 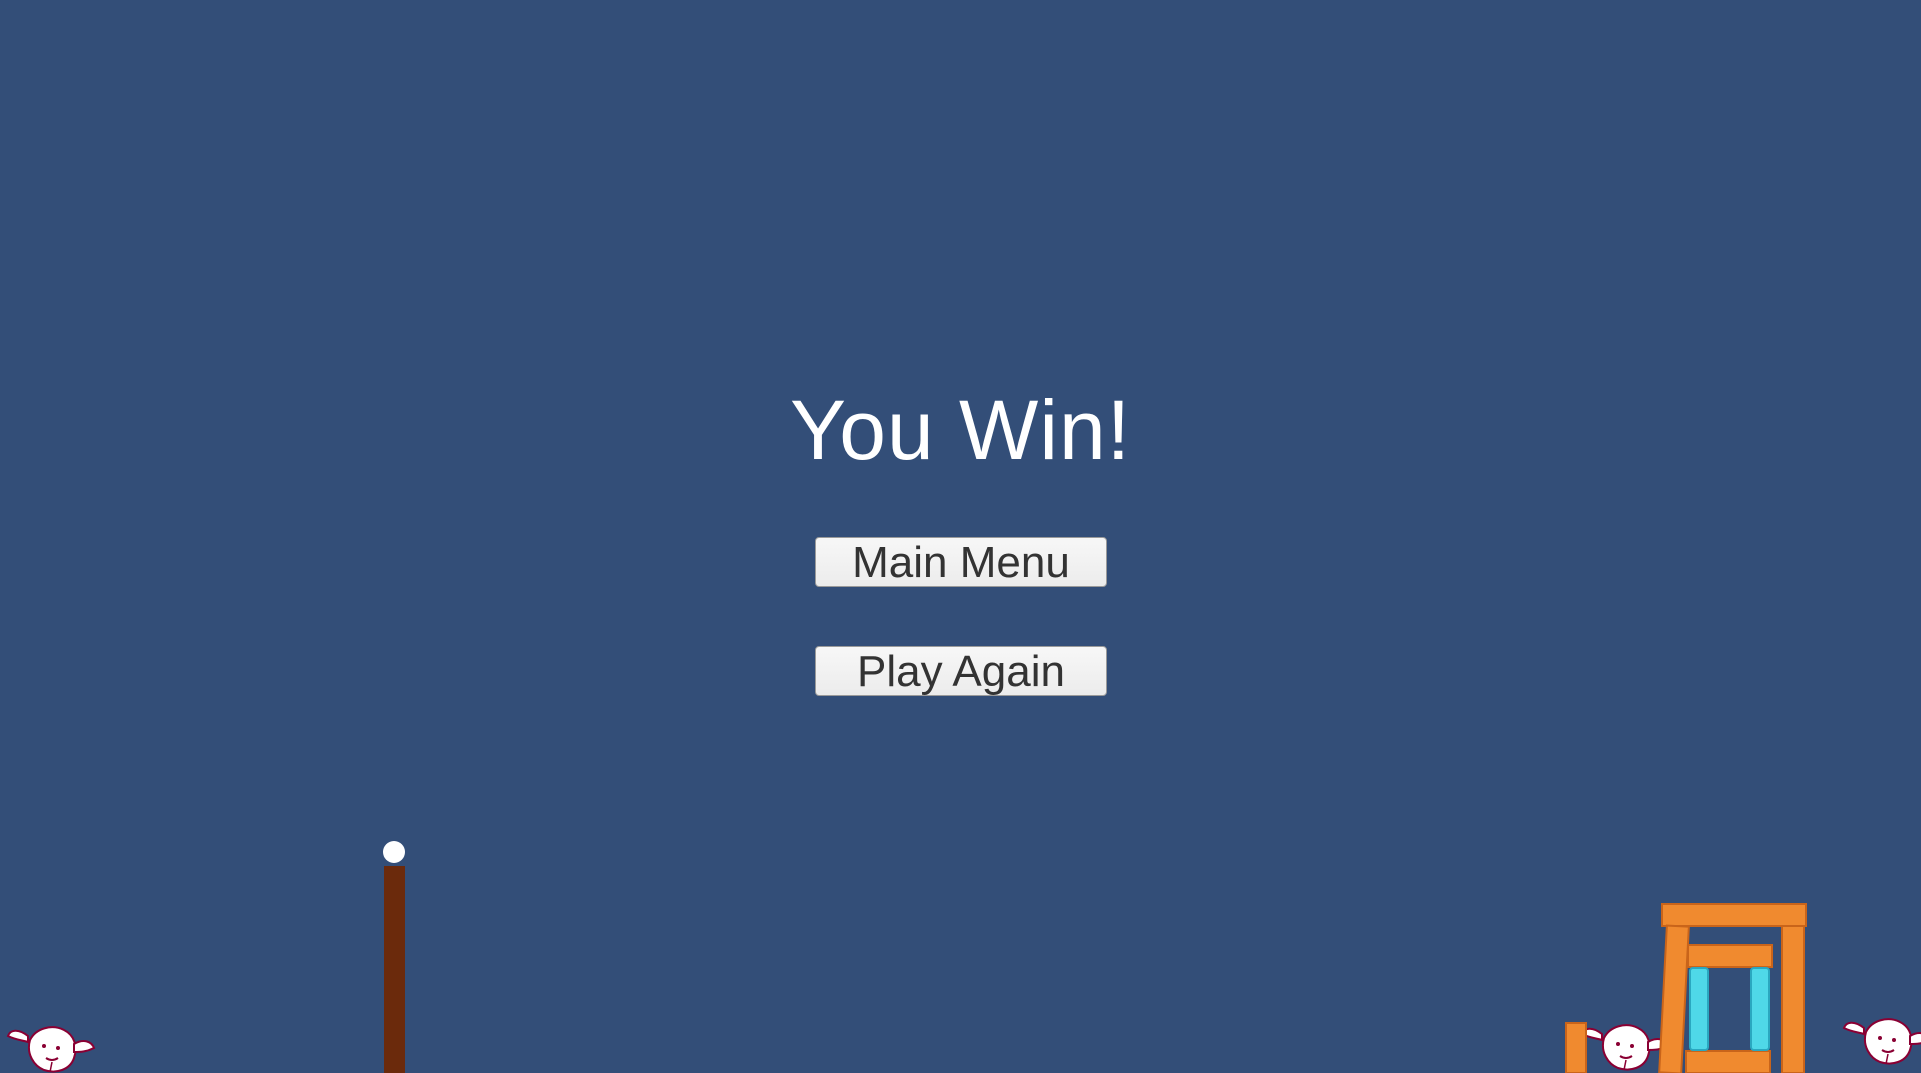 I want to click on ball-icon, so click(x=394, y=852).